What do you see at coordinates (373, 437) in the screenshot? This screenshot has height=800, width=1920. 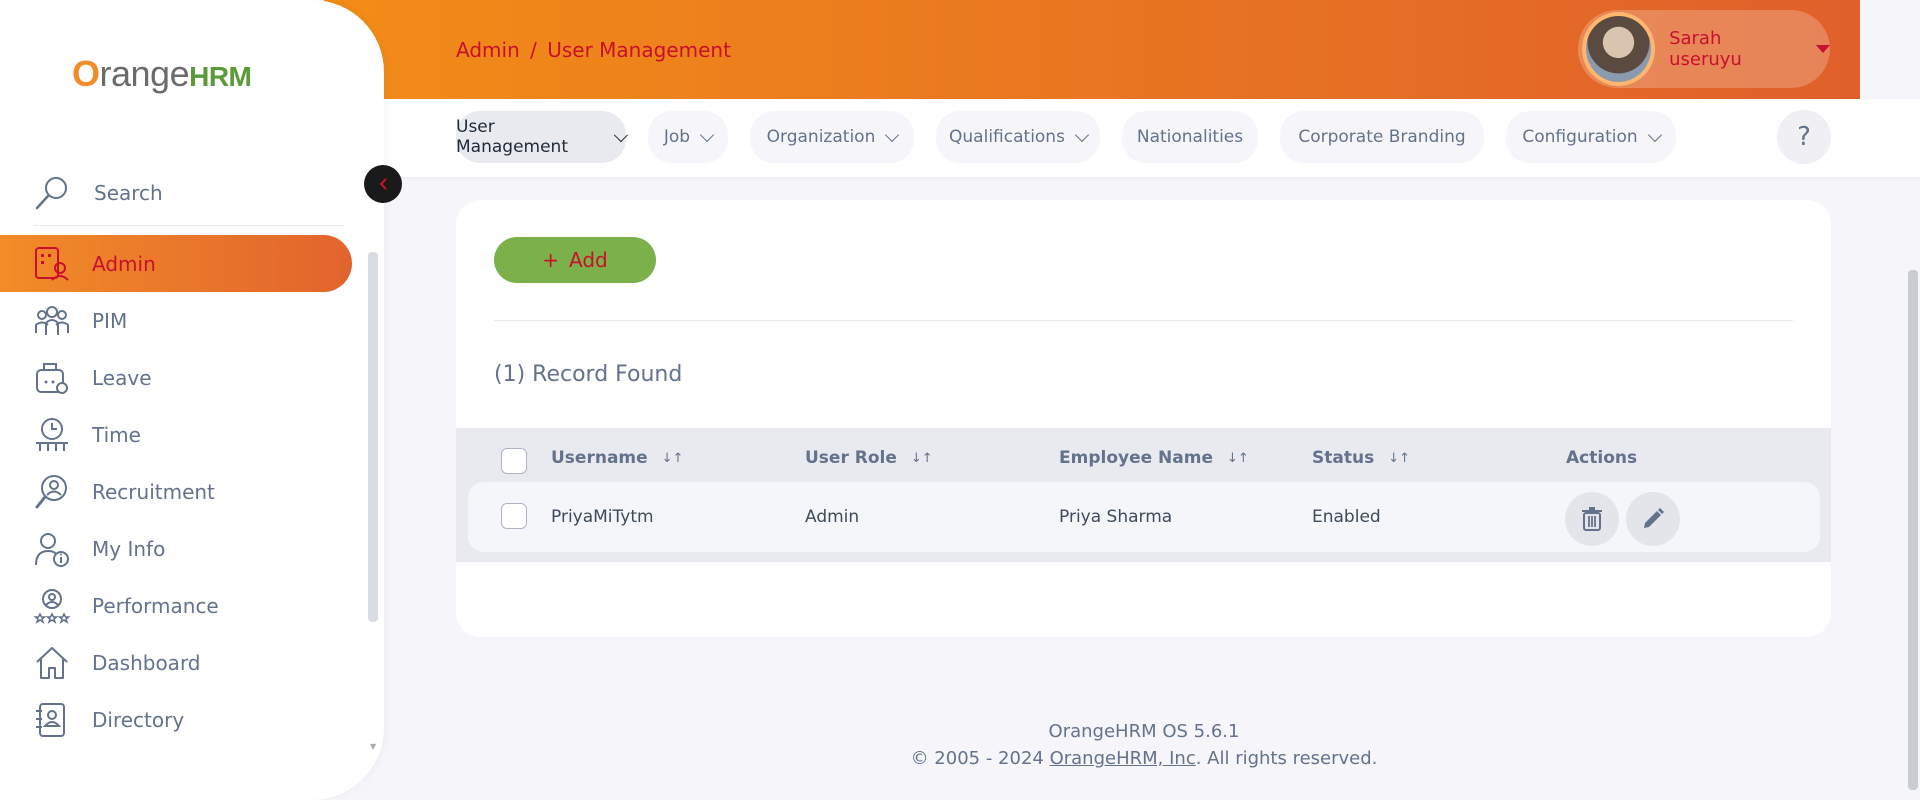 I see `sidebar-scrollbar` at bounding box center [373, 437].